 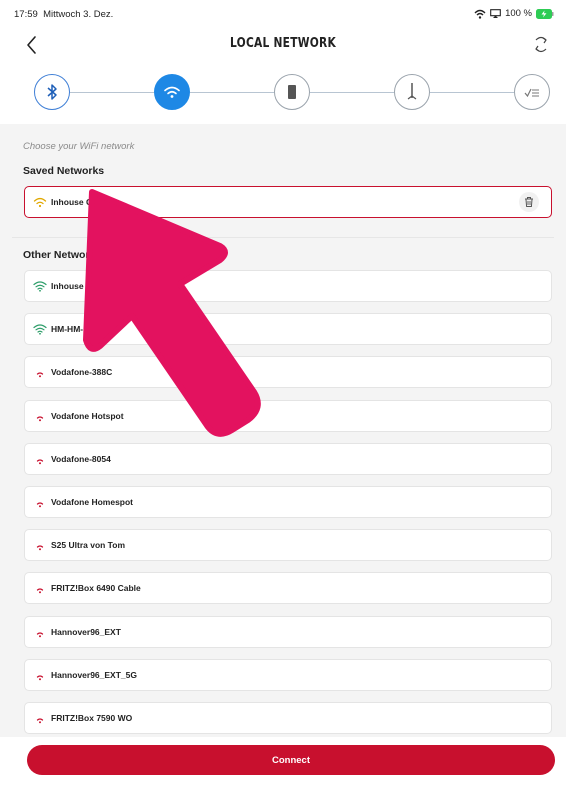 I want to click on network-name: Vodafone Hotspot, so click(x=87, y=416).